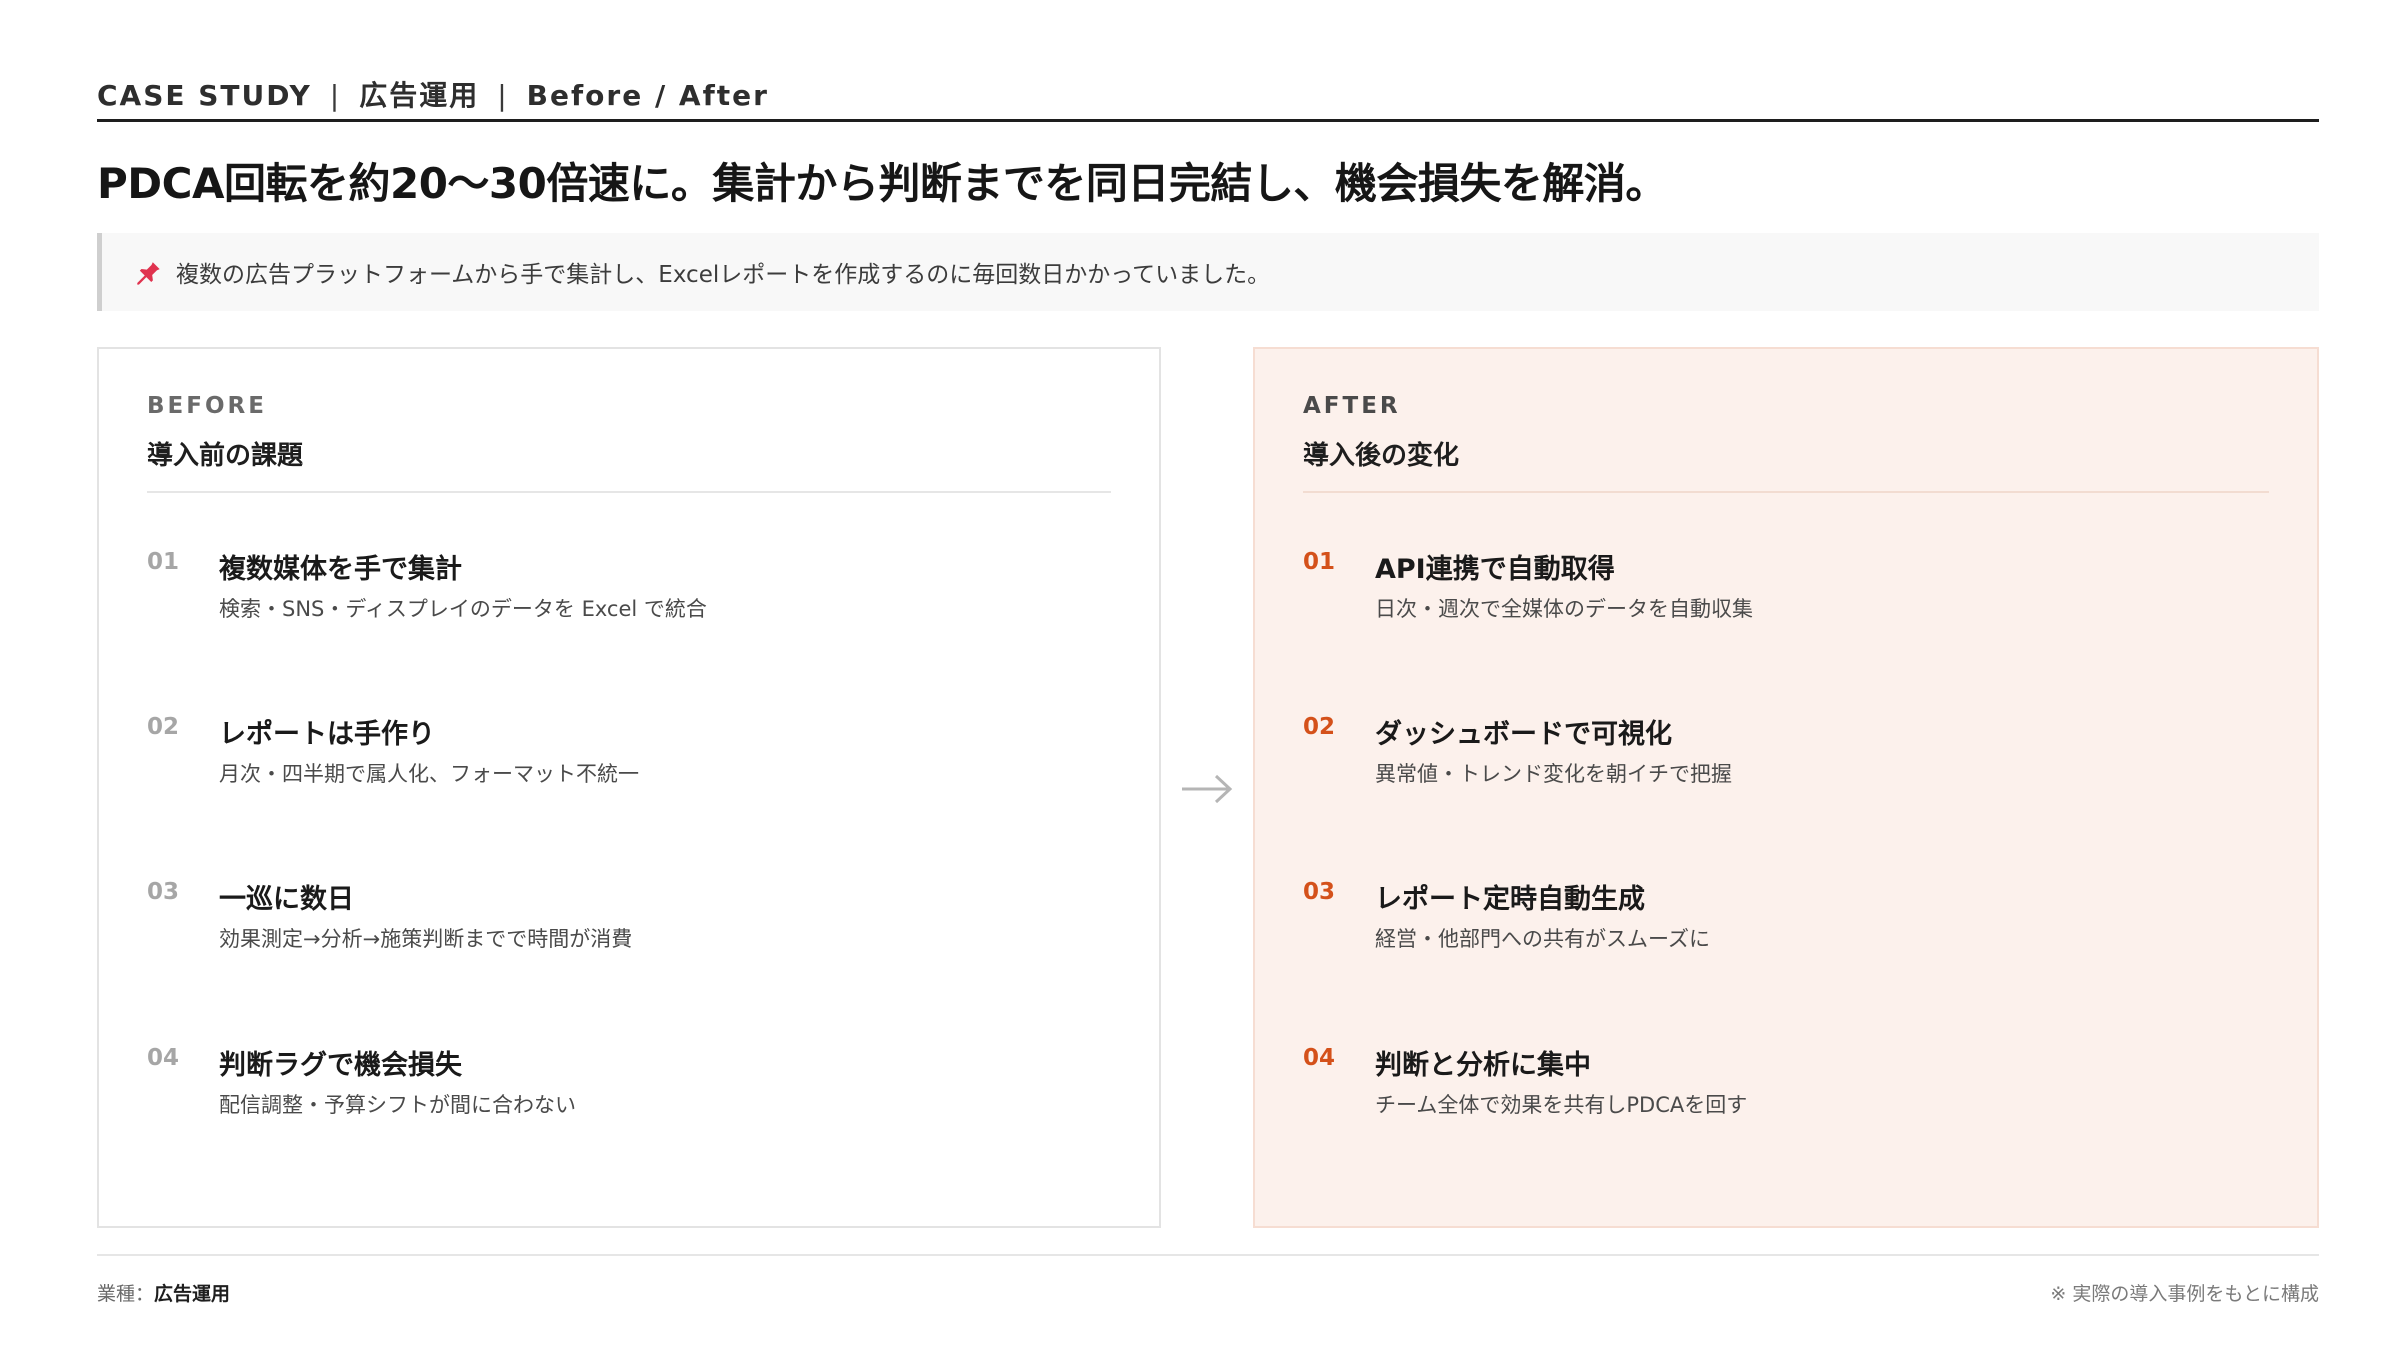 The width and height of the screenshot is (2400, 1350). Describe the element at coordinates (629, 443) in the screenshot. I see `before-panel-header: BEFORE 導入前の課題` at that location.